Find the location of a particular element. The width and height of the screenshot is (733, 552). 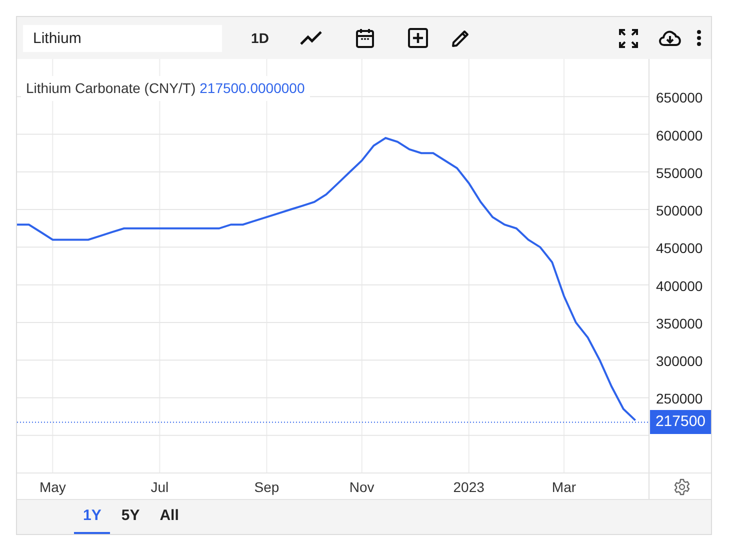

axis-label: Mar is located at coordinates (564, 487).